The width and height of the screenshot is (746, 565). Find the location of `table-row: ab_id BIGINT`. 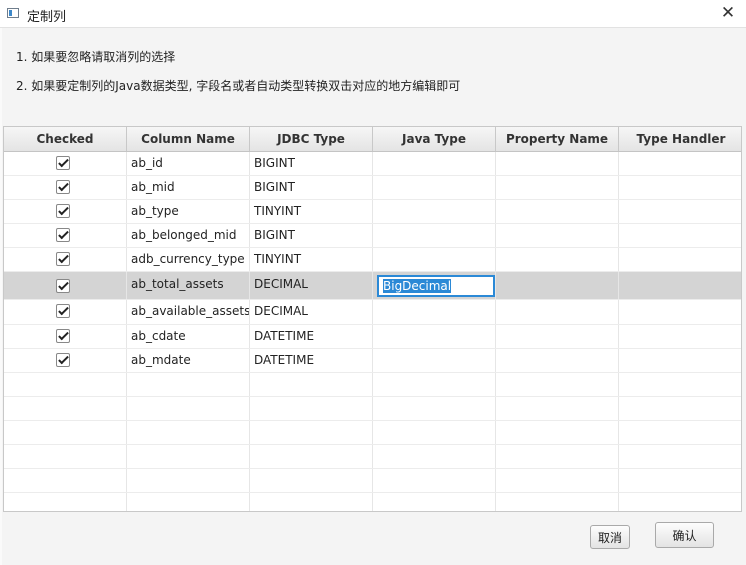

table-row: ab_id BIGINT is located at coordinates (372, 164).